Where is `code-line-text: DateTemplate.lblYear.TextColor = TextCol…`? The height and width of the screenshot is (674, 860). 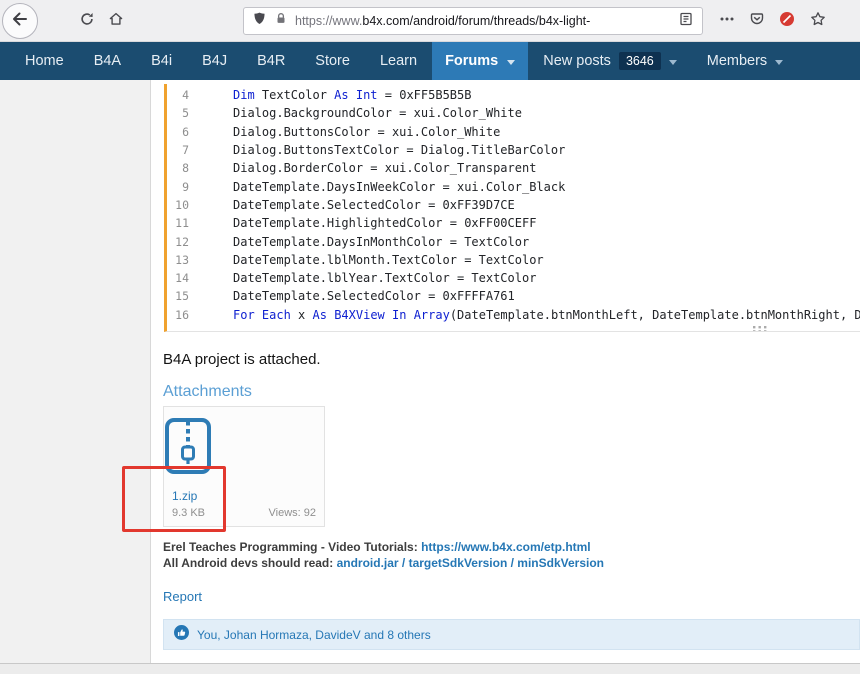 code-line-text: DateTemplate.lblYear.TextColor = TextCol… is located at coordinates (385, 278).